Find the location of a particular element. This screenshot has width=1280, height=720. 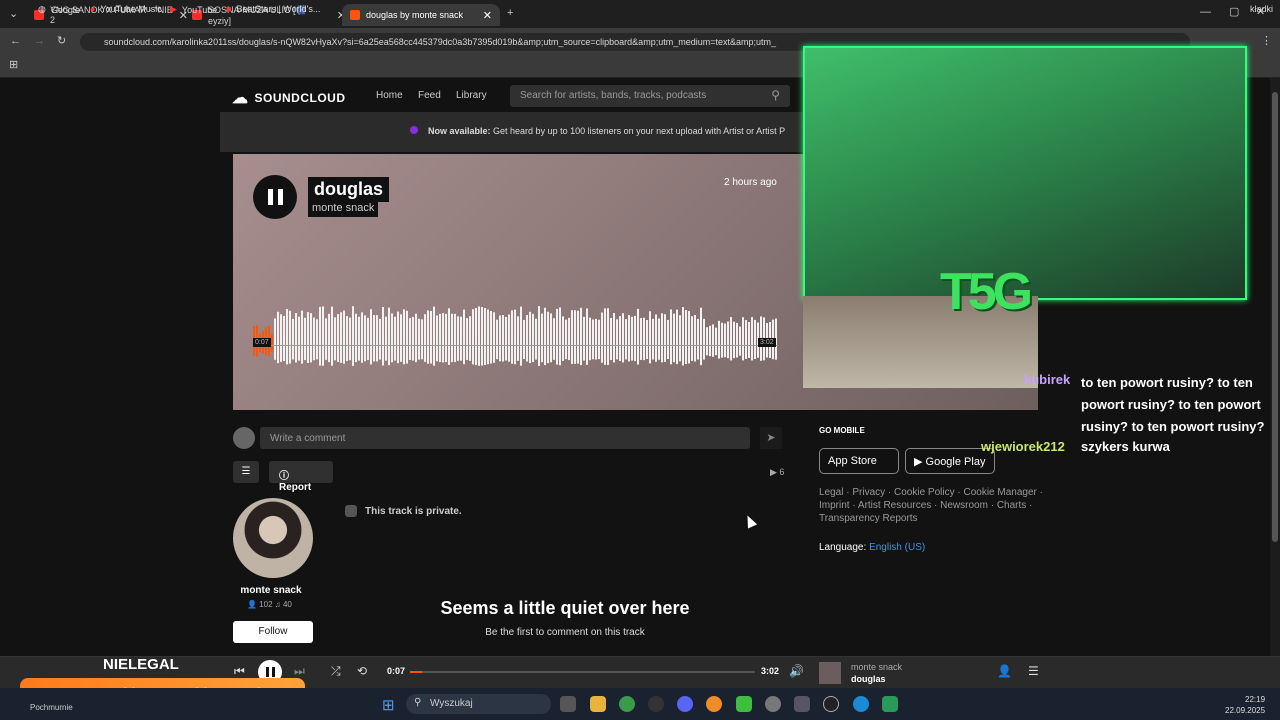

app-store-button: App Store is located at coordinates (859, 461).